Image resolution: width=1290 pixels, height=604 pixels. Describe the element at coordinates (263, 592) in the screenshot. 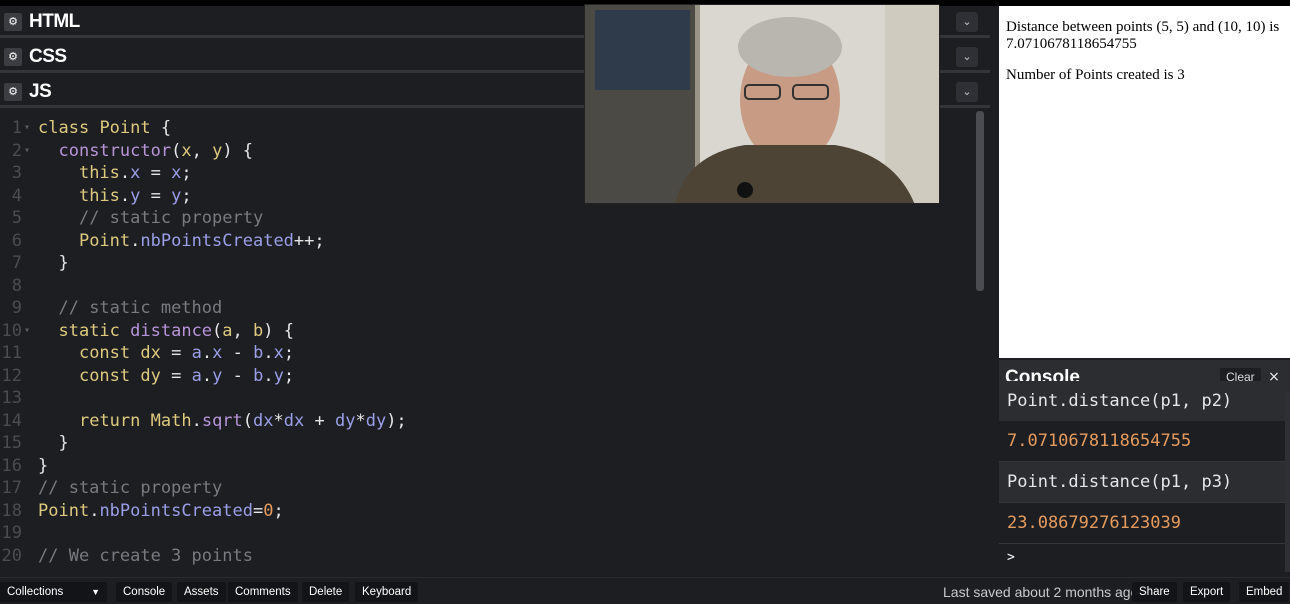

I see `comments-button: Comments` at that location.